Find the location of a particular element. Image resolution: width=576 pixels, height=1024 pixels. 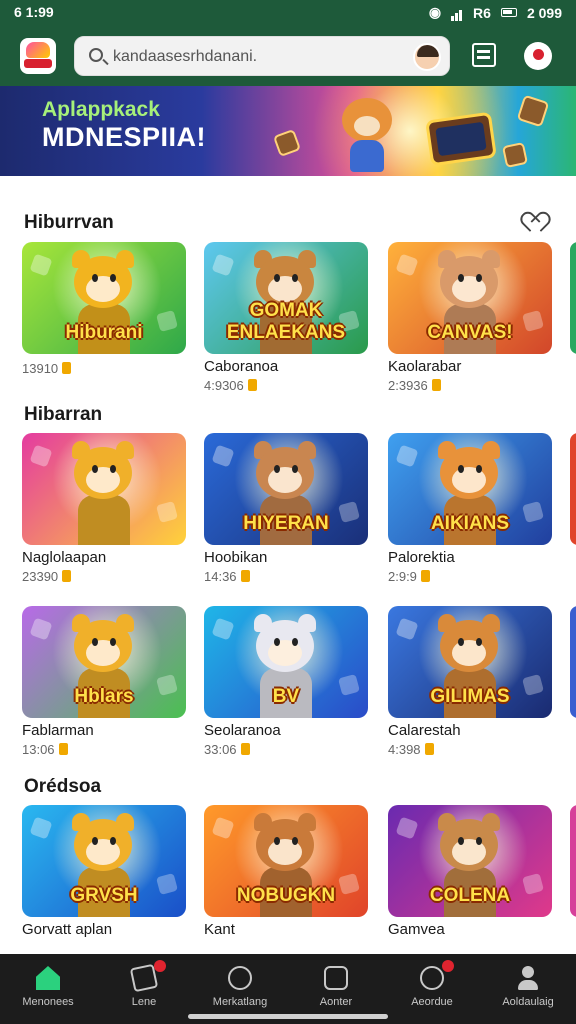

game-meta: 23390 is located at coordinates (104, 576).